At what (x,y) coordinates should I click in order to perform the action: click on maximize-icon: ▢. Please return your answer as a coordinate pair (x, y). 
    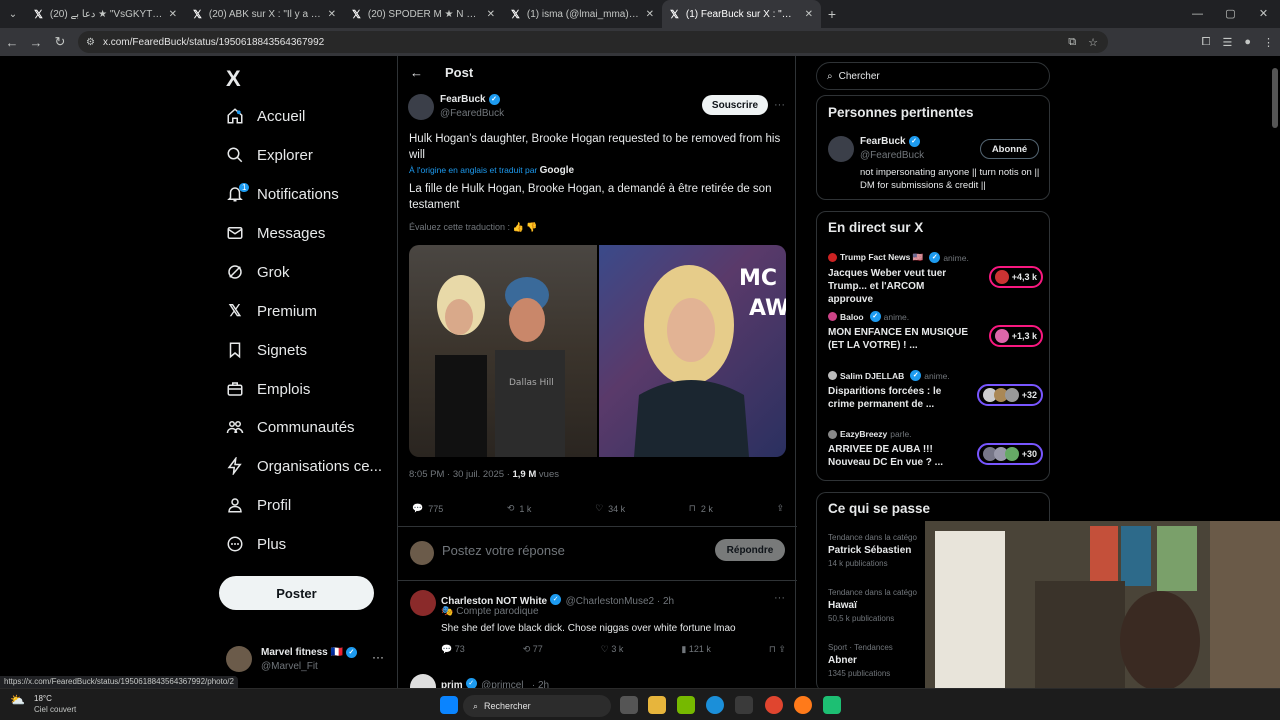
    Looking at the image, I should click on (1230, 14).